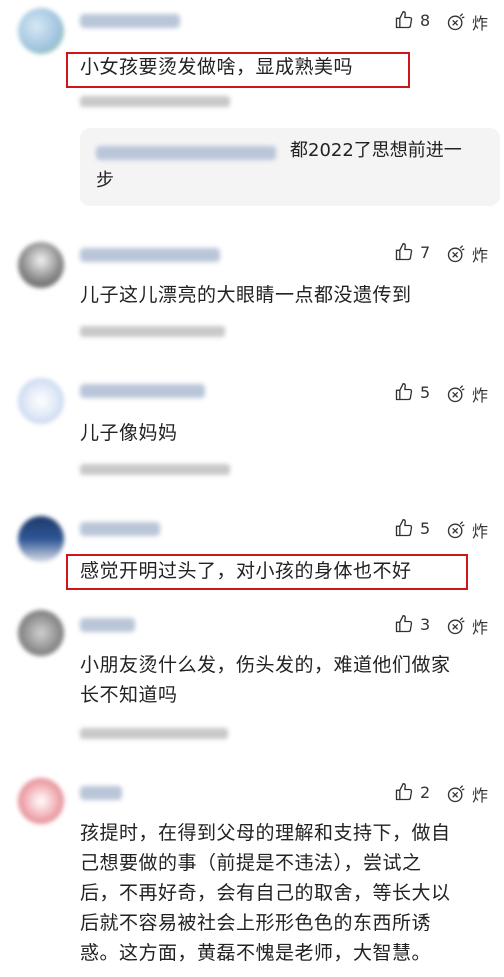  What do you see at coordinates (186, 153) in the screenshot?
I see `reply-username` at bounding box center [186, 153].